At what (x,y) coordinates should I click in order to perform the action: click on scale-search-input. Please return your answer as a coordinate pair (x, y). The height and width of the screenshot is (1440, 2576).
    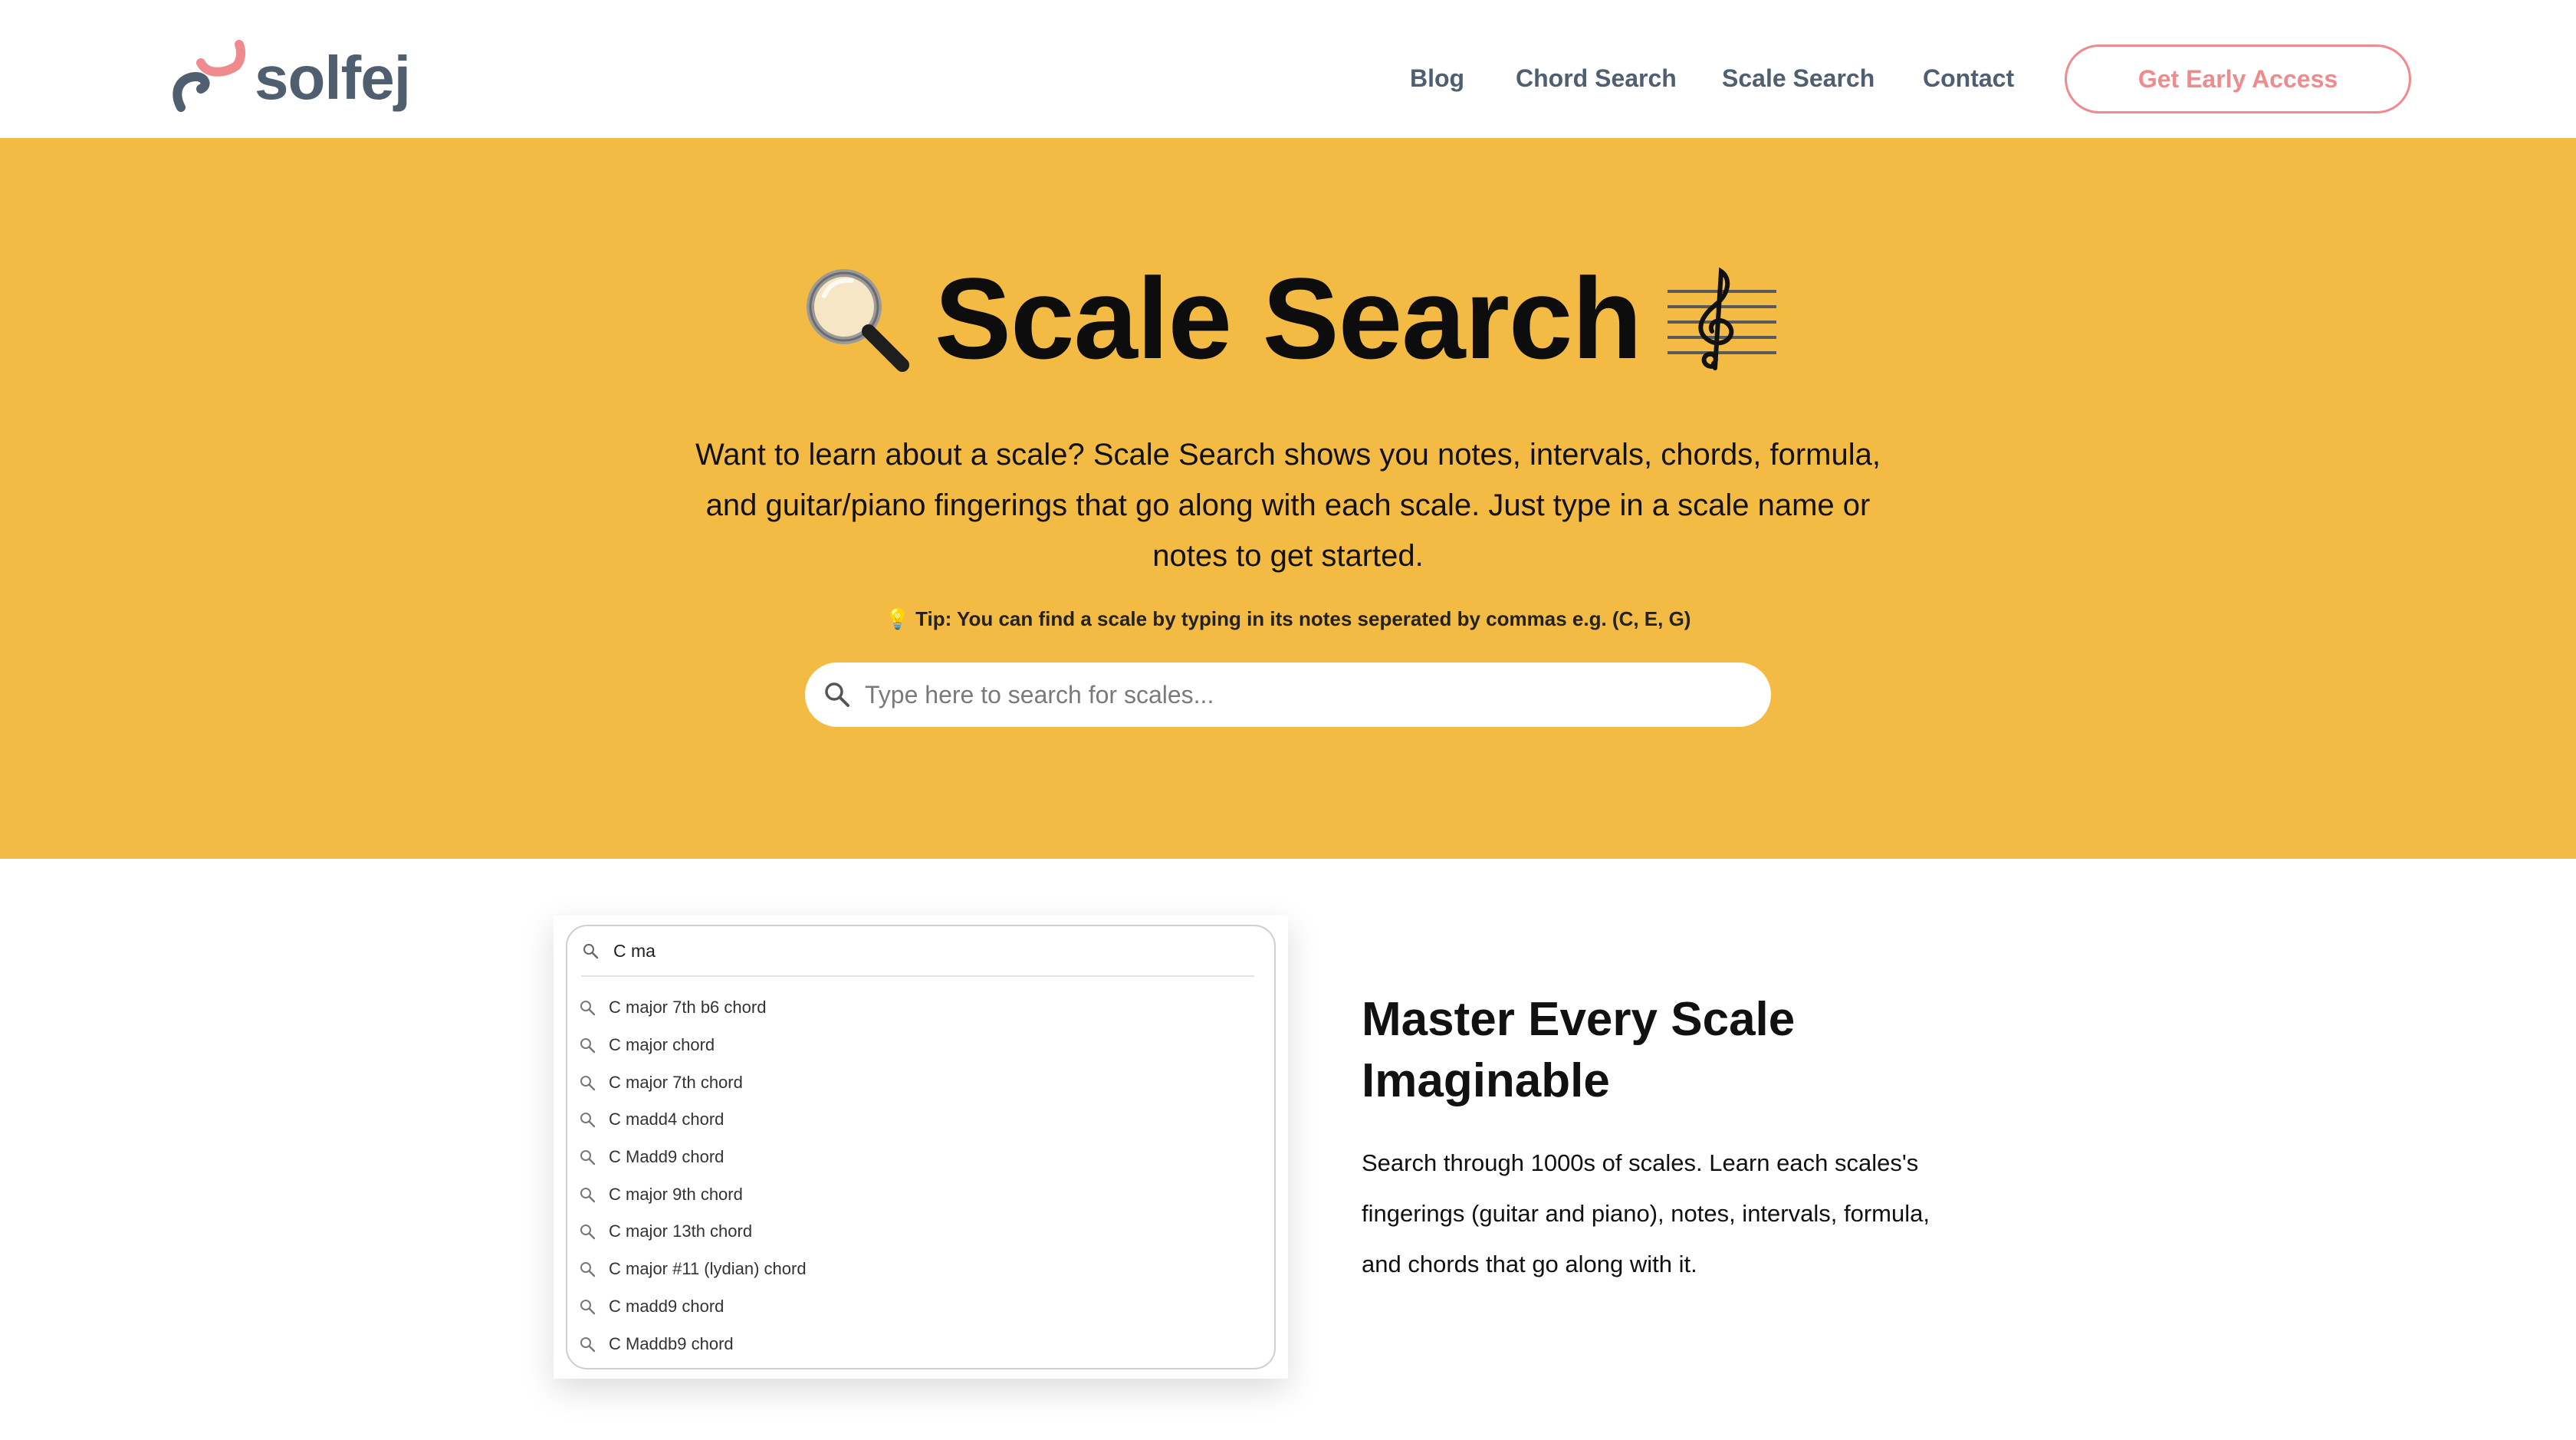
    Looking at the image, I should click on (1302, 694).